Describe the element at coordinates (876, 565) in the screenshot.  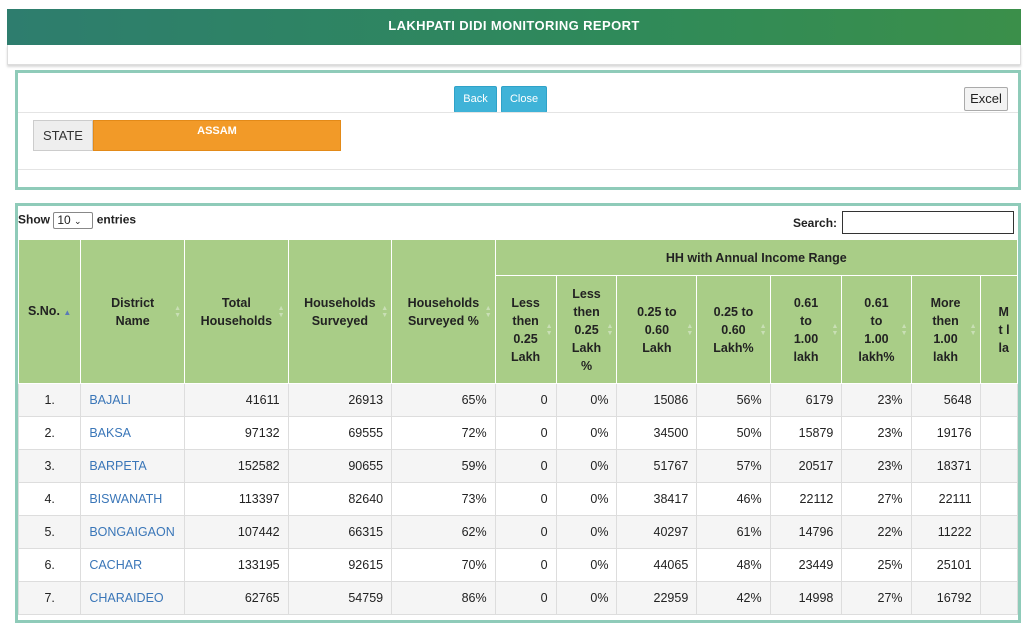
I see `cell-r061-100-pct: 25%` at that location.